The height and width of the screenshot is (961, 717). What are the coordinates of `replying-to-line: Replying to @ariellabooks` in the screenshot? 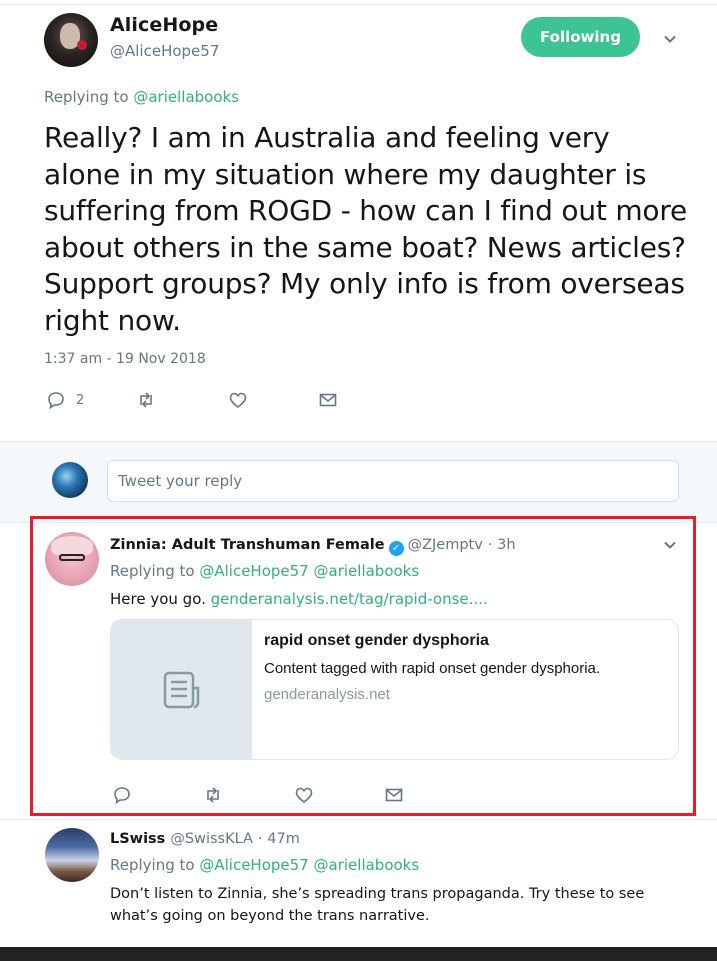 It's located at (141, 97).